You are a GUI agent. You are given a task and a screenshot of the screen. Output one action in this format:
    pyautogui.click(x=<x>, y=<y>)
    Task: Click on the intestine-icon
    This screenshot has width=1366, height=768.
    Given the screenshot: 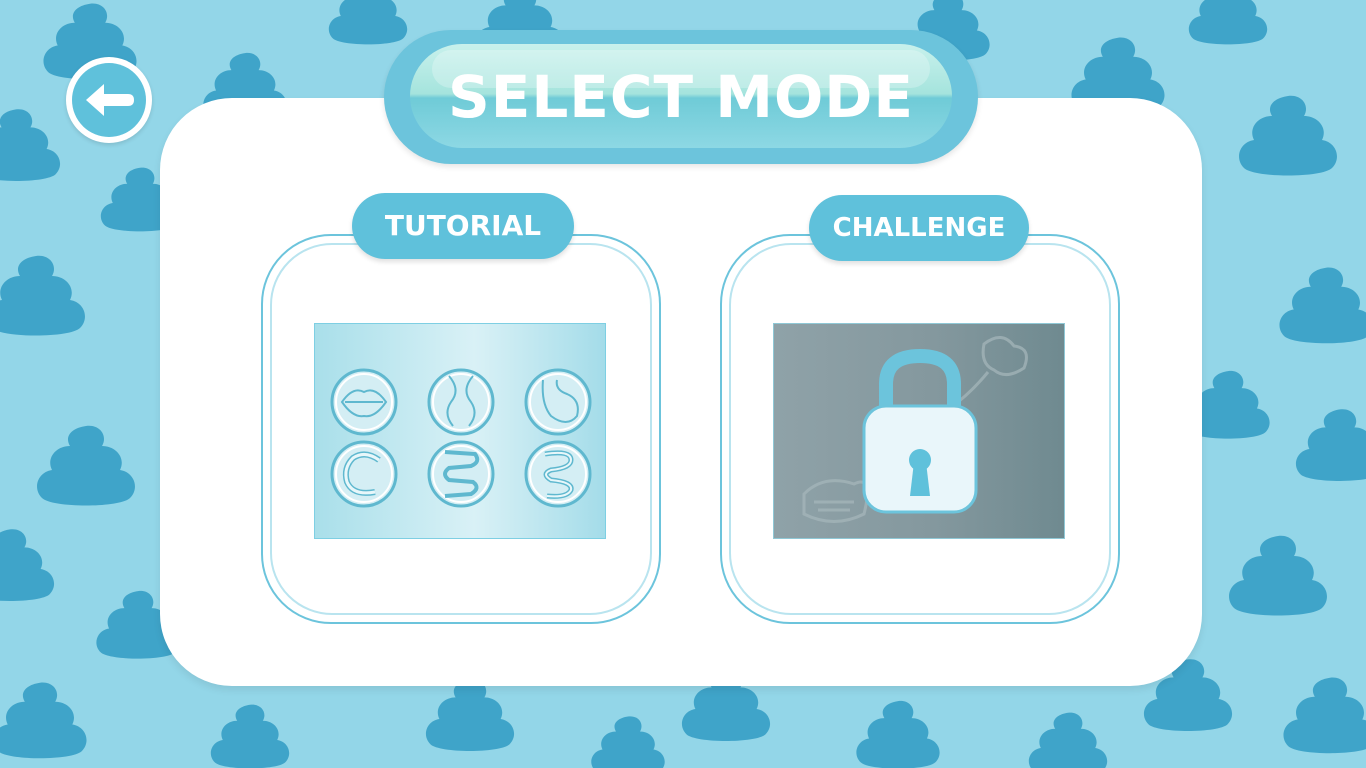 What is the action you would take?
    pyautogui.click(x=558, y=474)
    